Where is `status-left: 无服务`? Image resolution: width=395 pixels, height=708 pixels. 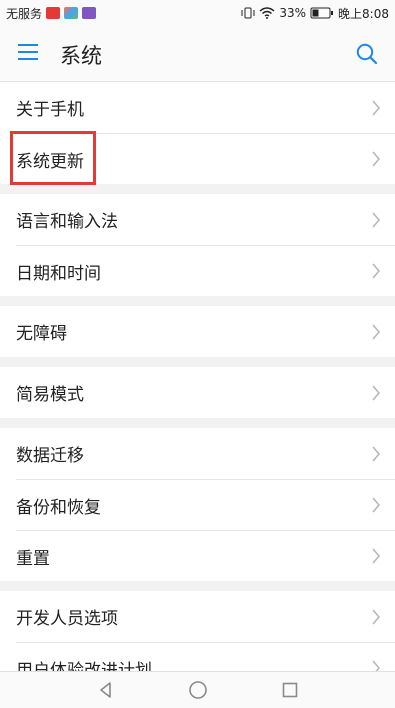
status-left: 无服务 is located at coordinates (51, 13).